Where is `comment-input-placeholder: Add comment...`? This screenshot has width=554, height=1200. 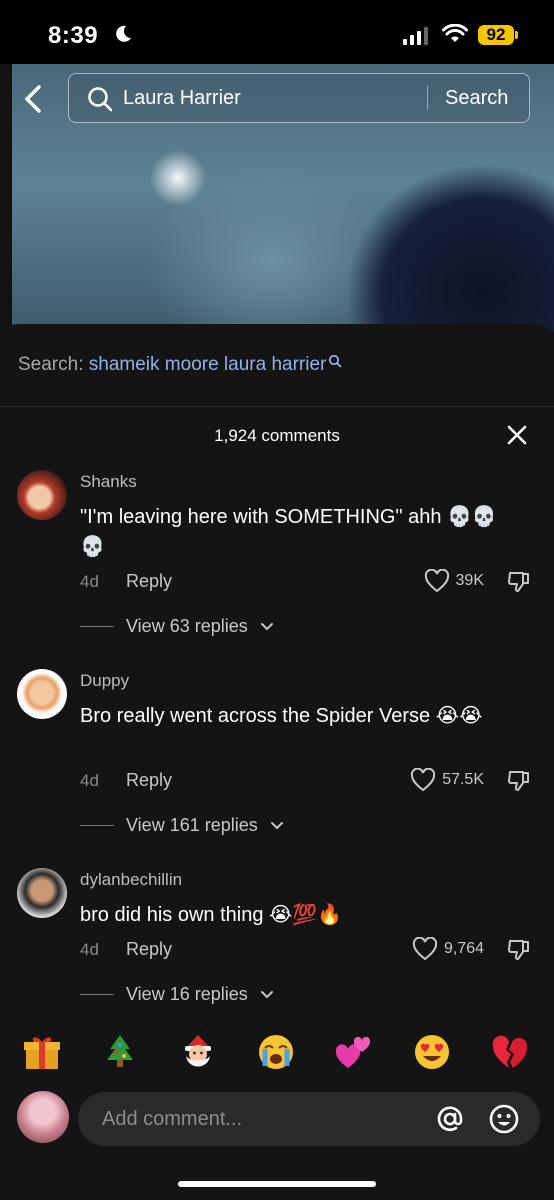
comment-input-placeholder: Add comment... is located at coordinates (172, 1119).